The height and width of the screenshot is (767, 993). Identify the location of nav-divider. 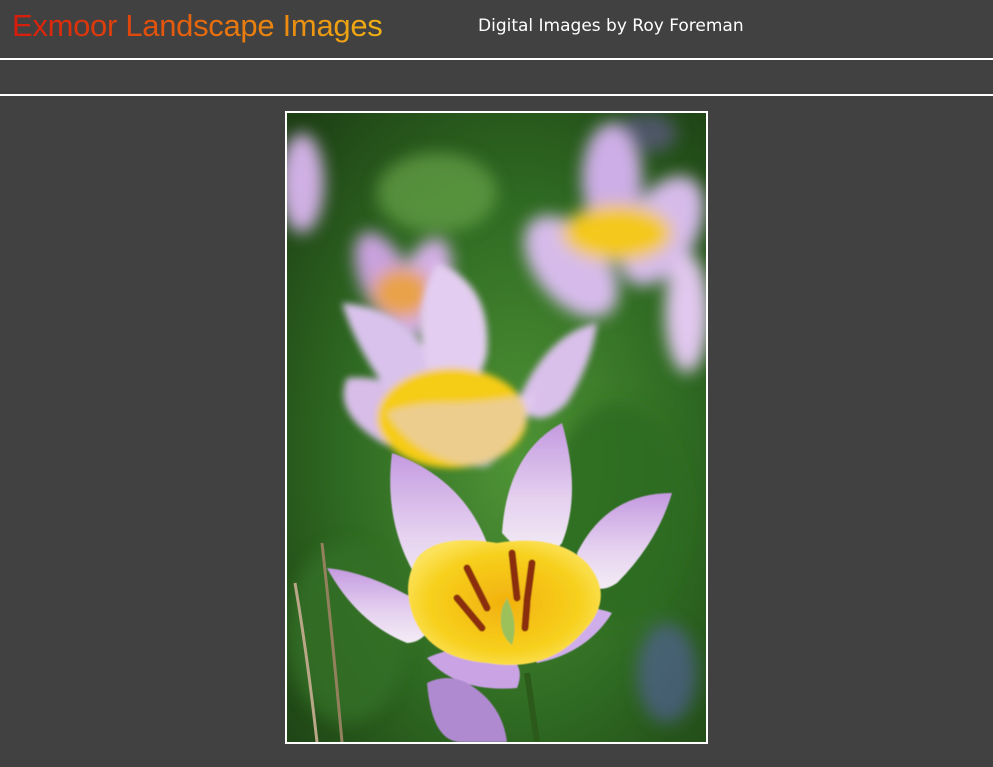
(496, 95).